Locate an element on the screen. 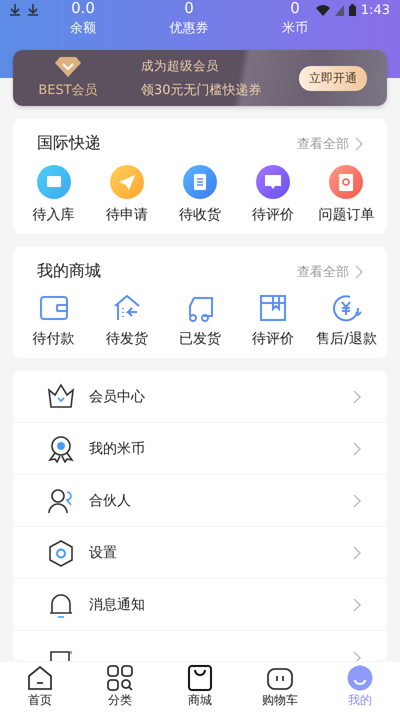 This screenshot has height=712, width=400. grid-icon is located at coordinates (120, 678).